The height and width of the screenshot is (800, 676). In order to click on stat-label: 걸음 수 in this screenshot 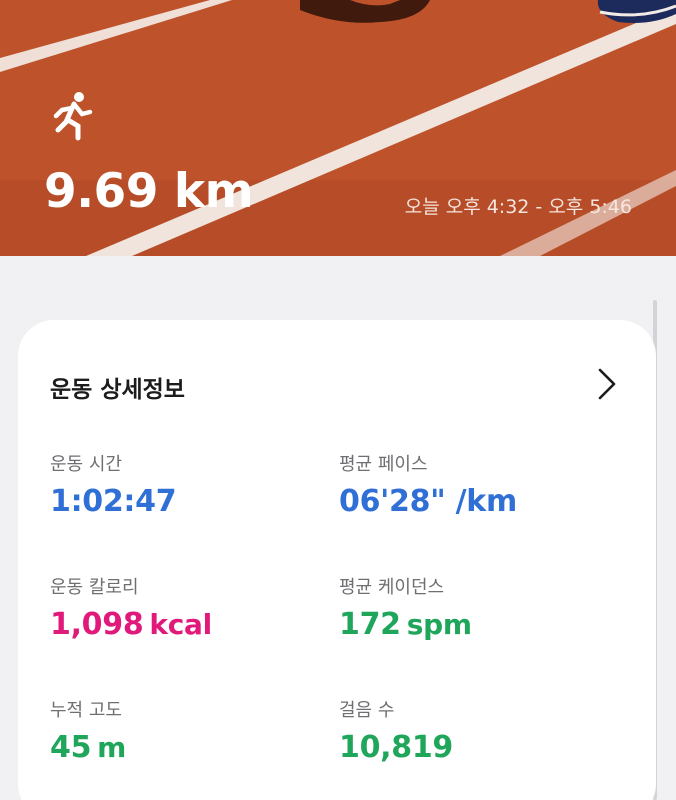, I will do `click(367, 710)`.